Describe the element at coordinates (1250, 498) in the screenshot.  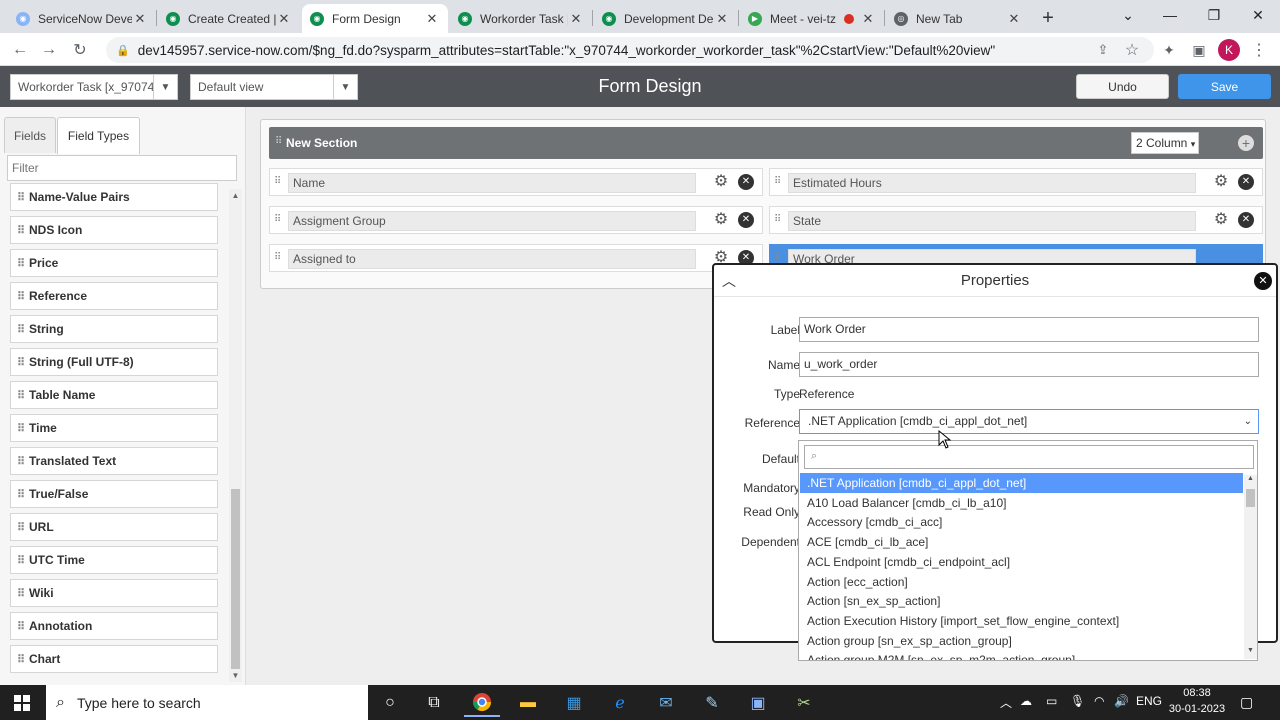
I see `scrollbar-thumb` at that location.